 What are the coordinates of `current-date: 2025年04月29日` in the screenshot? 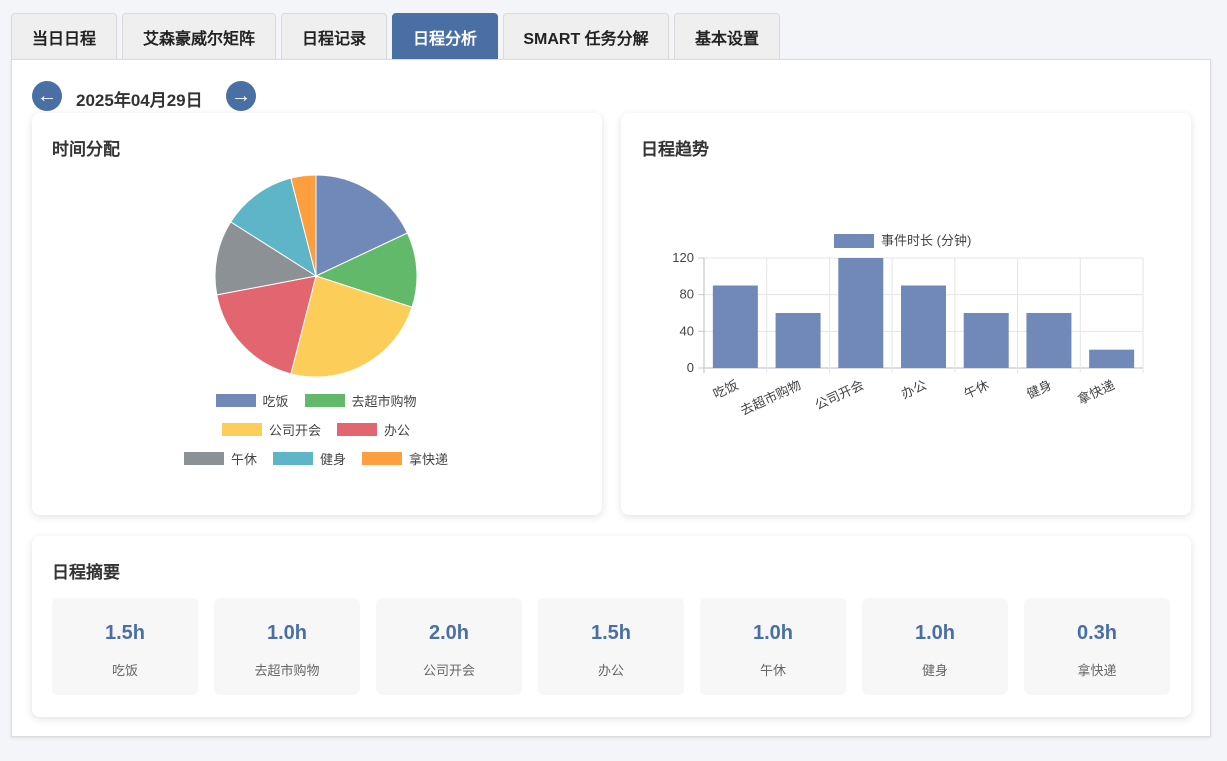 It's located at (139, 100).